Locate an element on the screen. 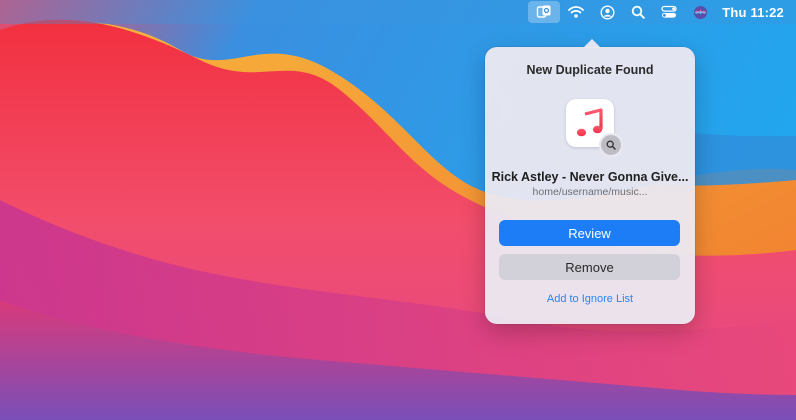 The height and width of the screenshot is (420, 796). music-note-icon is located at coordinates (589, 122).